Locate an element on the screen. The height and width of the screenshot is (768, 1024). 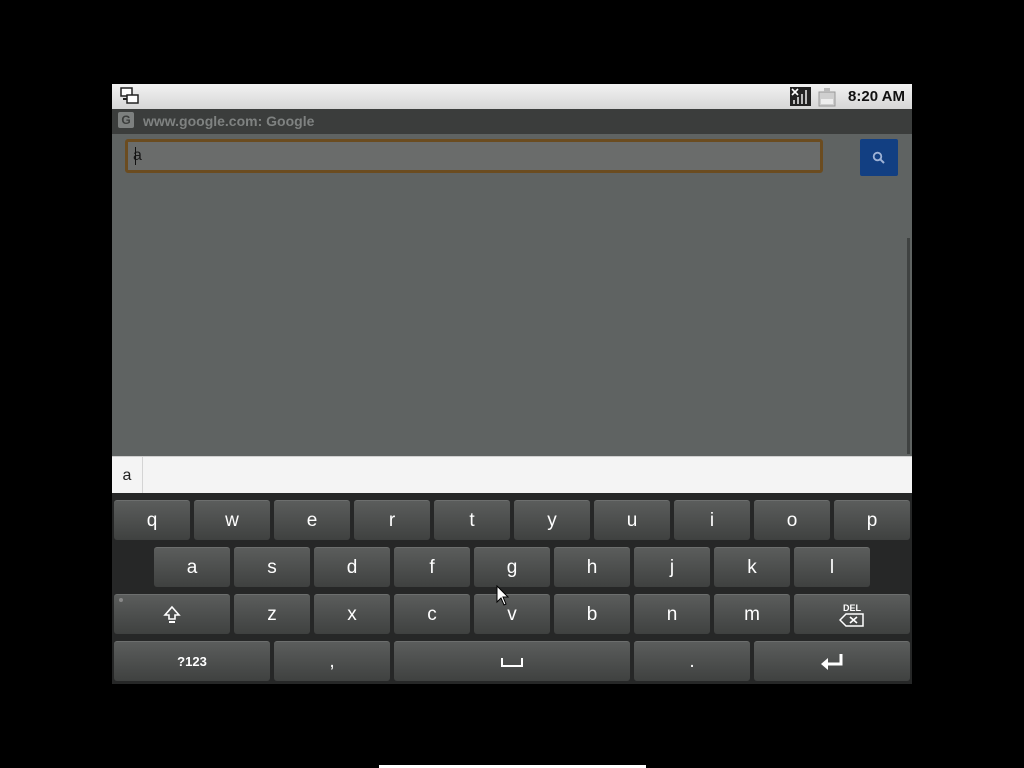
key-a: a is located at coordinates (192, 567).